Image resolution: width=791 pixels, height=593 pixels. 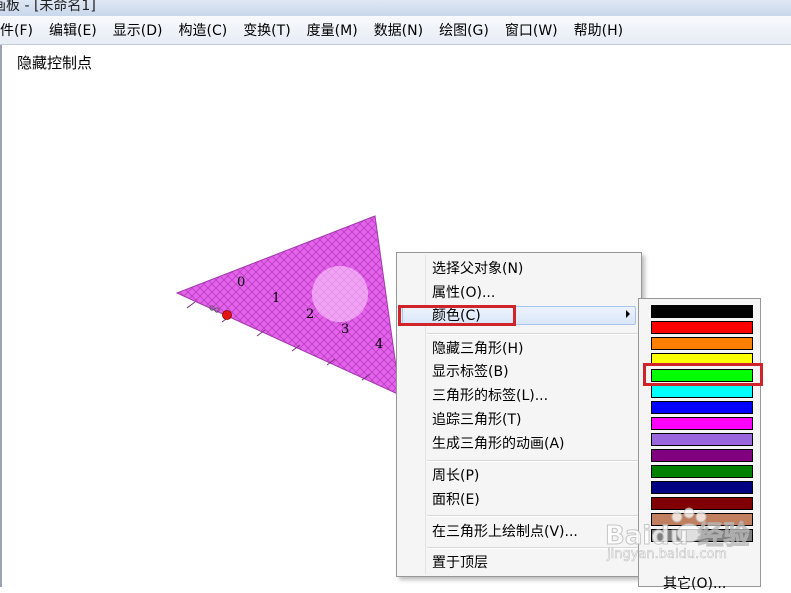 I want to click on ruler-label-3: 3, so click(x=345, y=329).